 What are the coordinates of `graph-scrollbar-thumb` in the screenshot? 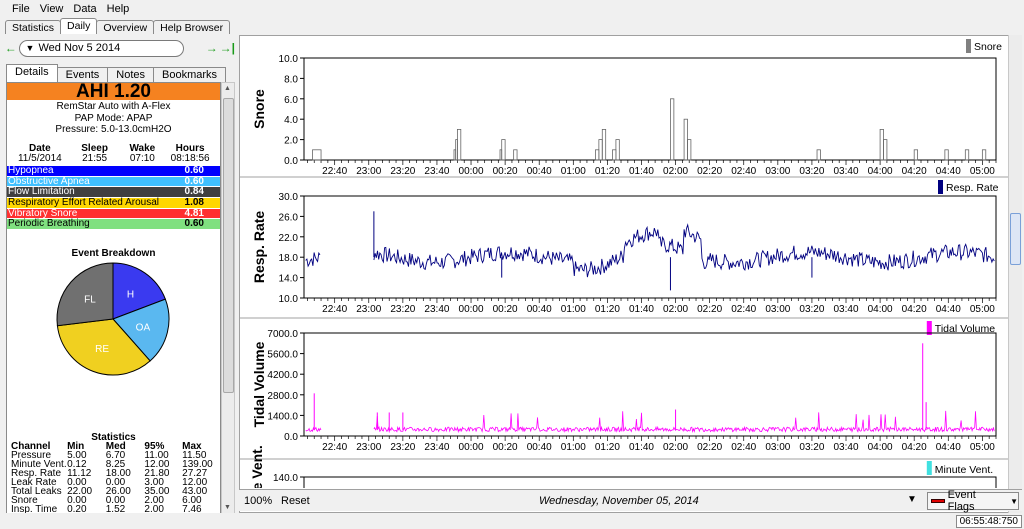 It's located at (1015, 239).